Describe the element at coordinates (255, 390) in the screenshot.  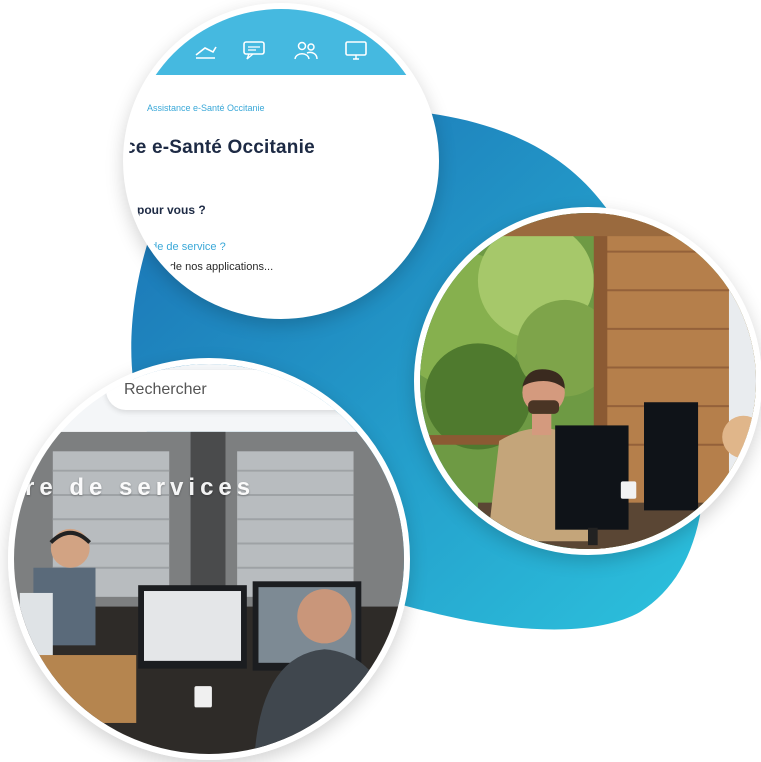
I see `search-input: Rechercher` at that location.